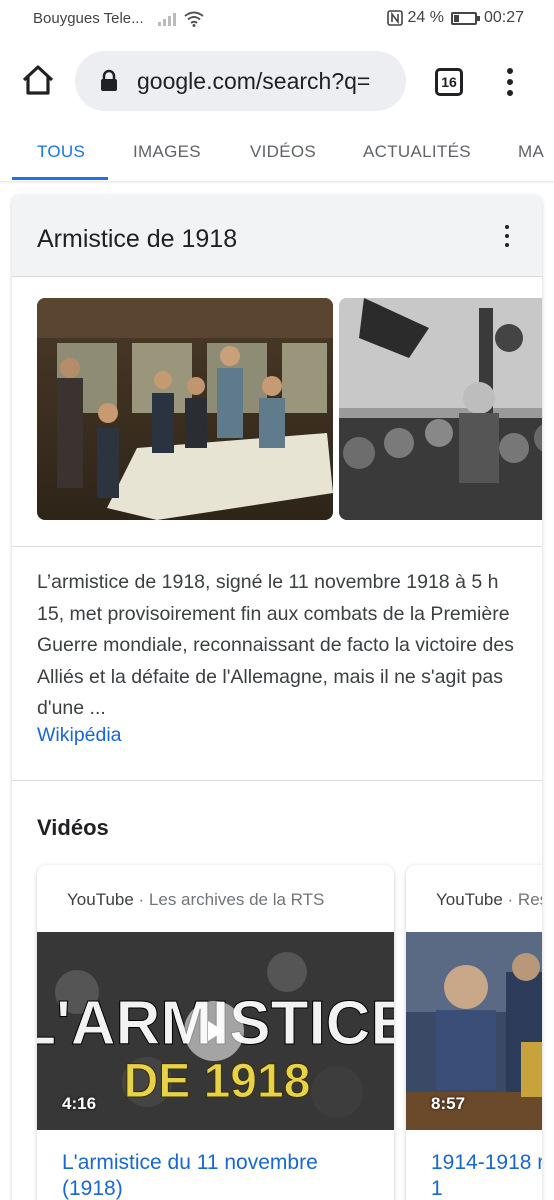 The height and width of the screenshot is (1200, 554). What do you see at coordinates (529, 899) in the screenshot?
I see `video-channel: Res` at bounding box center [529, 899].